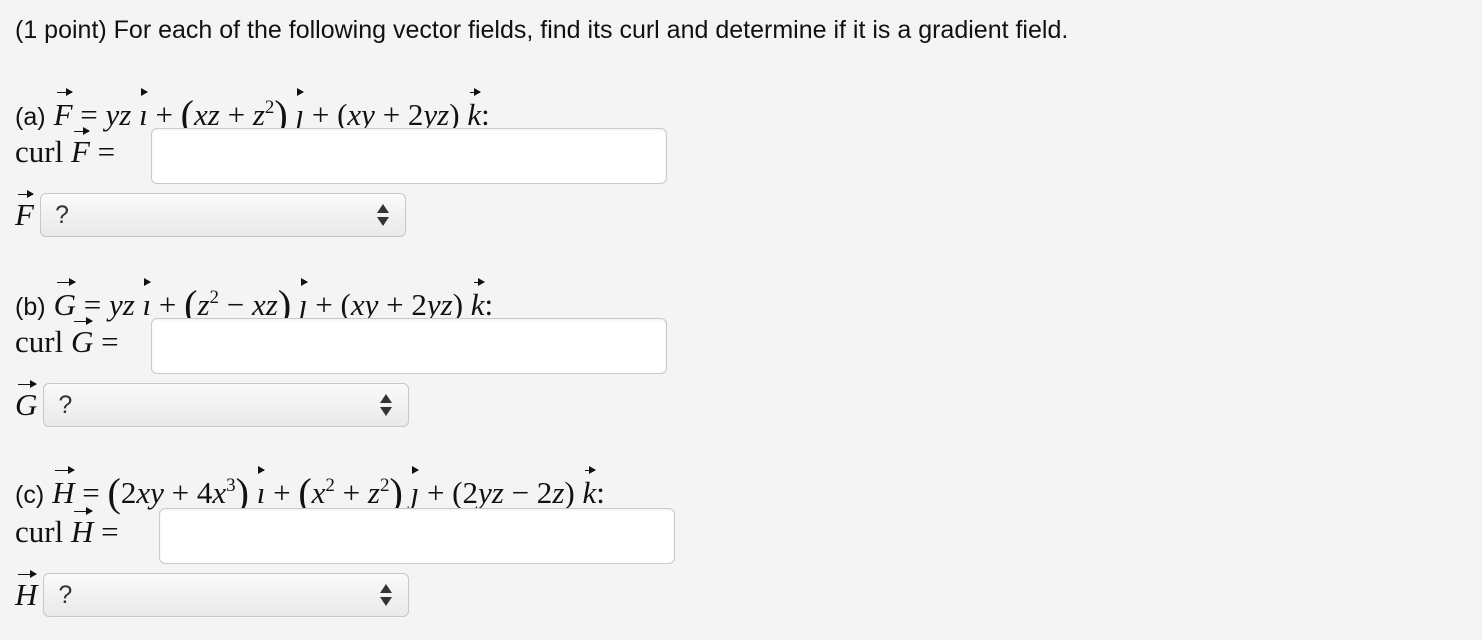 This screenshot has height=640, width=1482. I want to click on curl-g-input, so click(409, 346).